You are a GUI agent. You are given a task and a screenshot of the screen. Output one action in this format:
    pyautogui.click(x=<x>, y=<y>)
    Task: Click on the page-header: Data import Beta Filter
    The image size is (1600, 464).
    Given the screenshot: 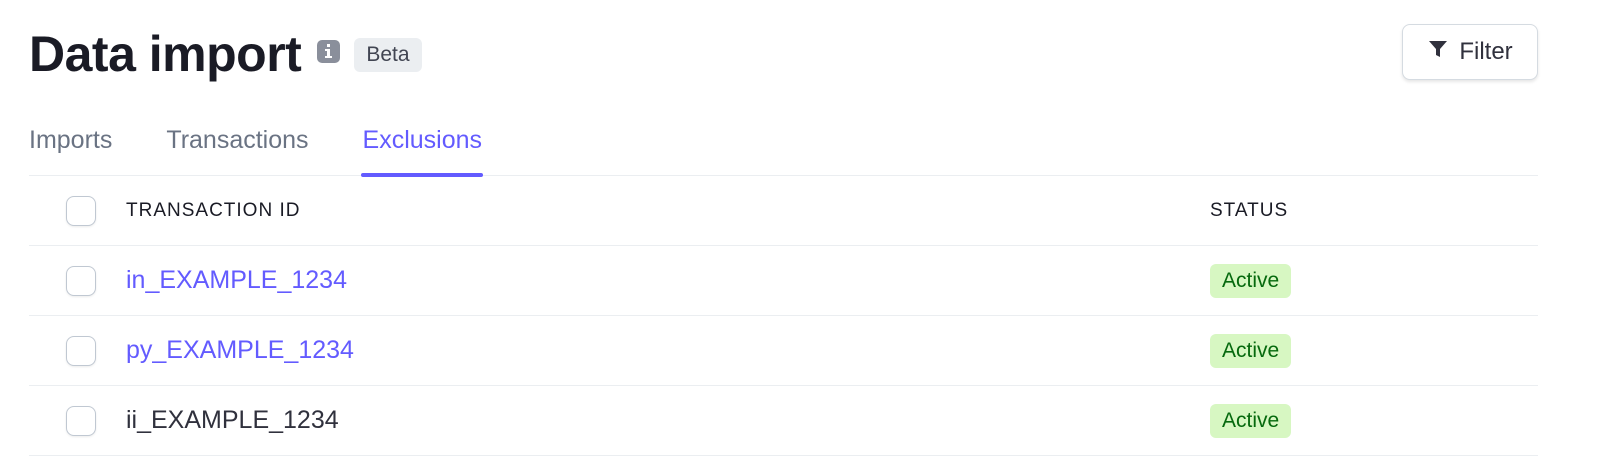 What is the action you would take?
    pyautogui.click(x=783, y=54)
    